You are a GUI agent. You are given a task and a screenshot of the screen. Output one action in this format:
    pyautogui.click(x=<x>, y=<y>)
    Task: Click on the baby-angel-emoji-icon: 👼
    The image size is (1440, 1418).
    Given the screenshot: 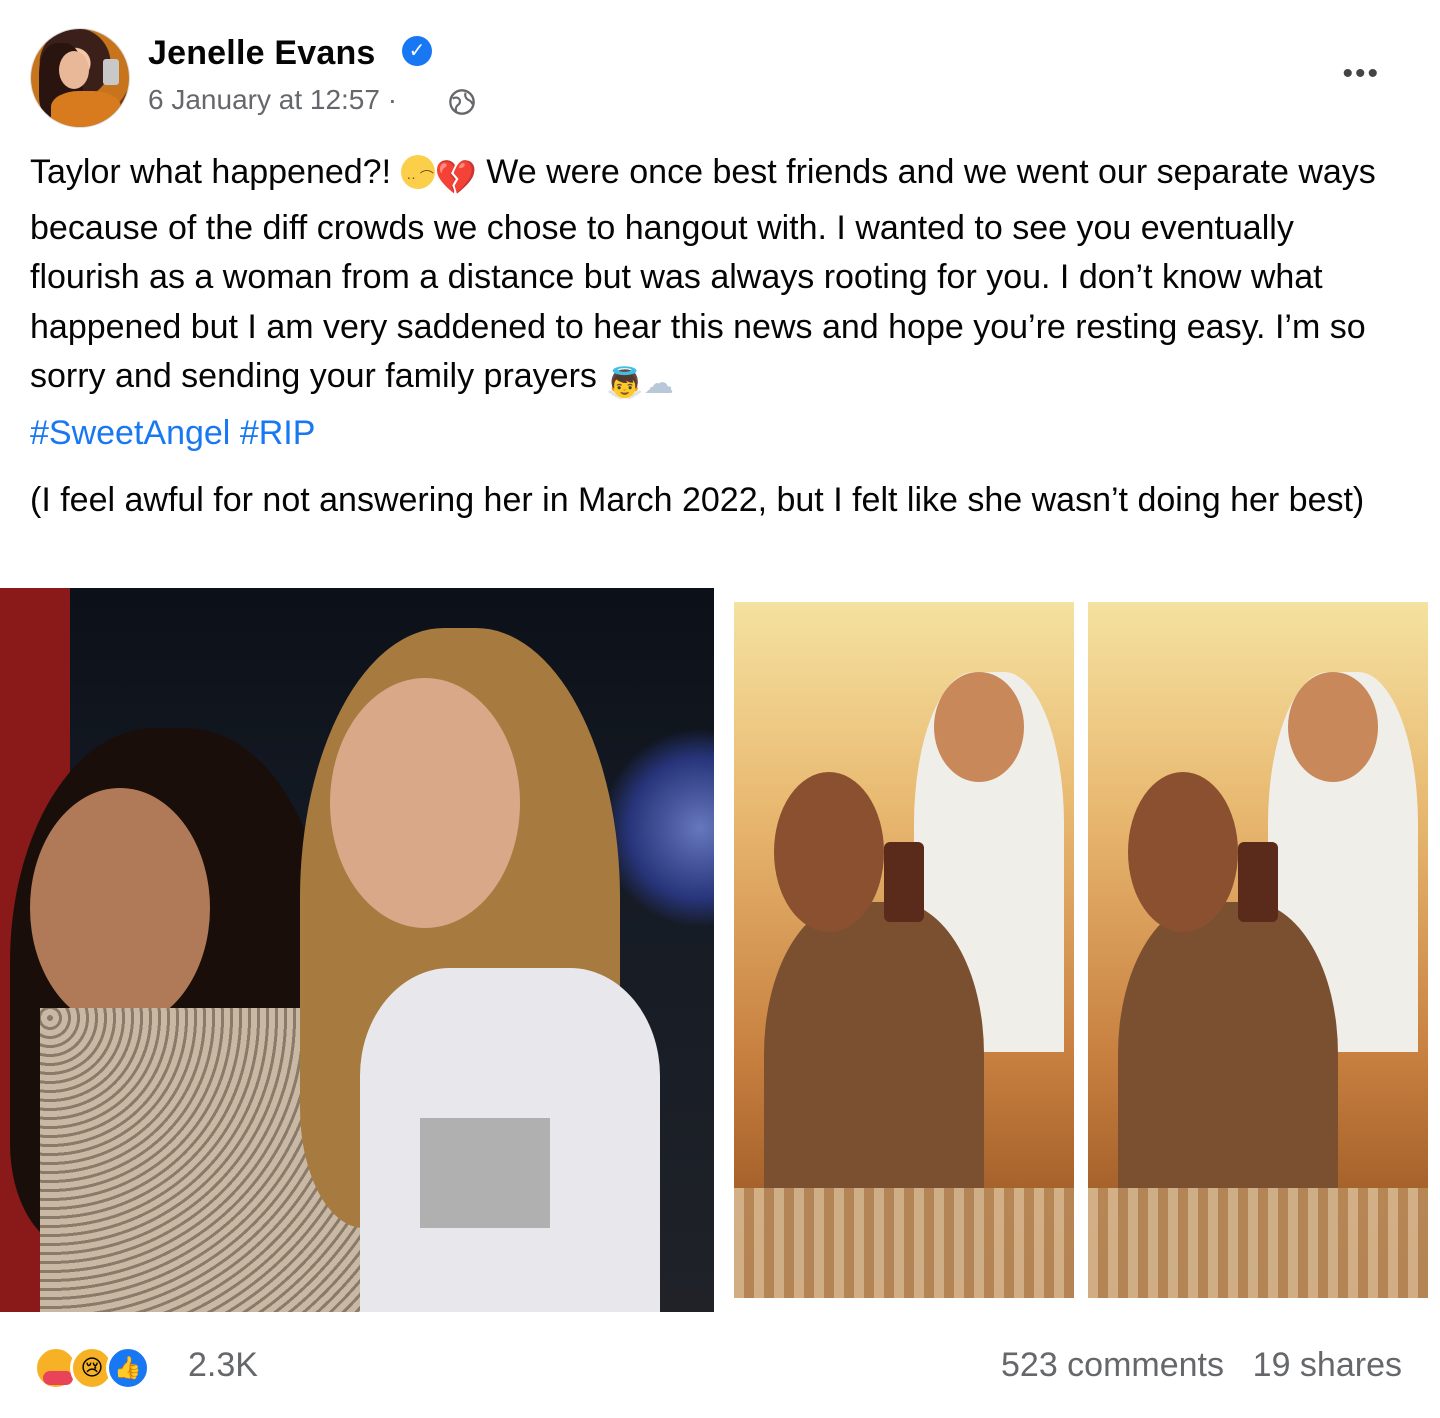 What is the action you would take?
    pyautogui.click(x=625, y=383)
    